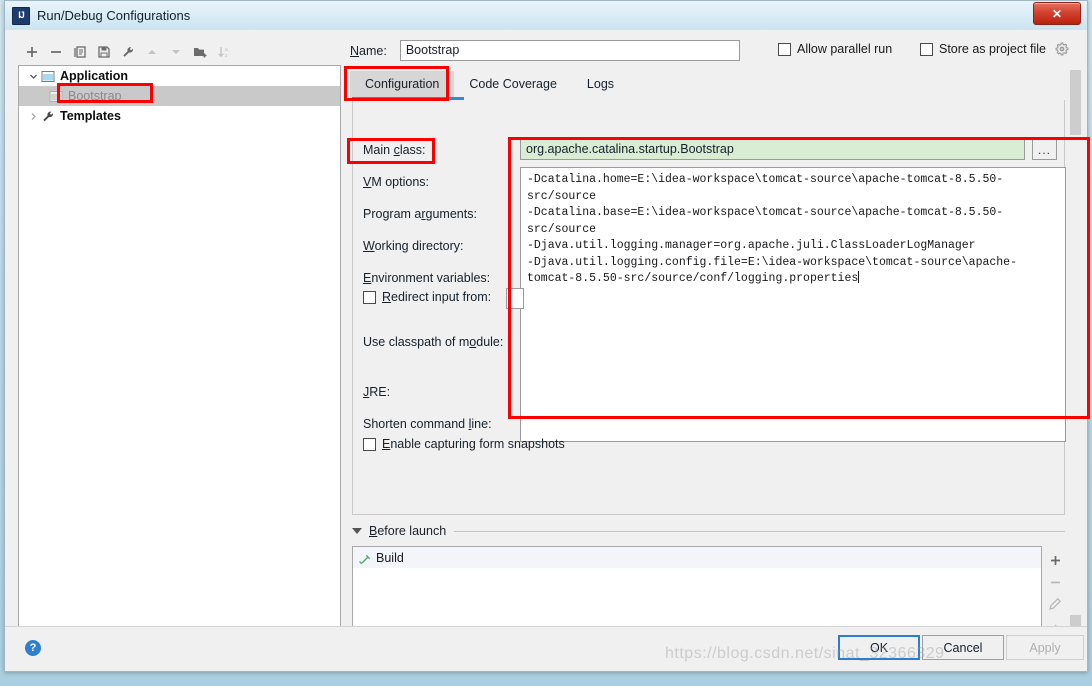 This screenshot has height=686, width=1092. I want to click on working-directory-label: Working directory:, so click(413, 246).